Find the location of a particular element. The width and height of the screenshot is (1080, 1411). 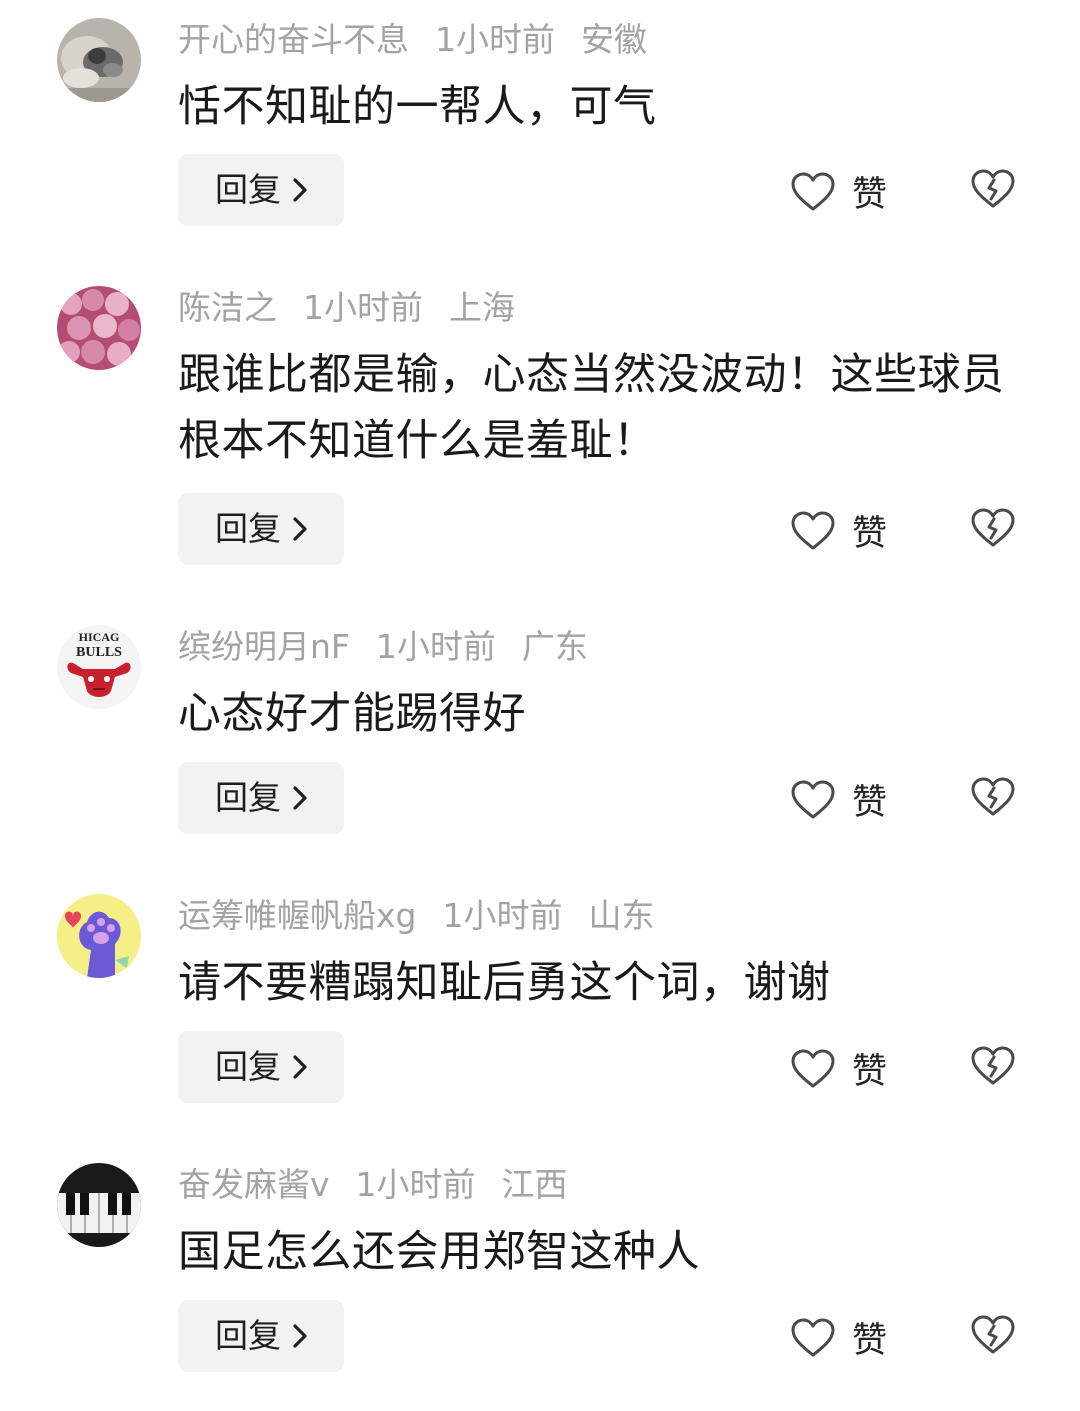

comment-meta: 陈洁之 1小时前 上海 is located at coordinates (359, 308).